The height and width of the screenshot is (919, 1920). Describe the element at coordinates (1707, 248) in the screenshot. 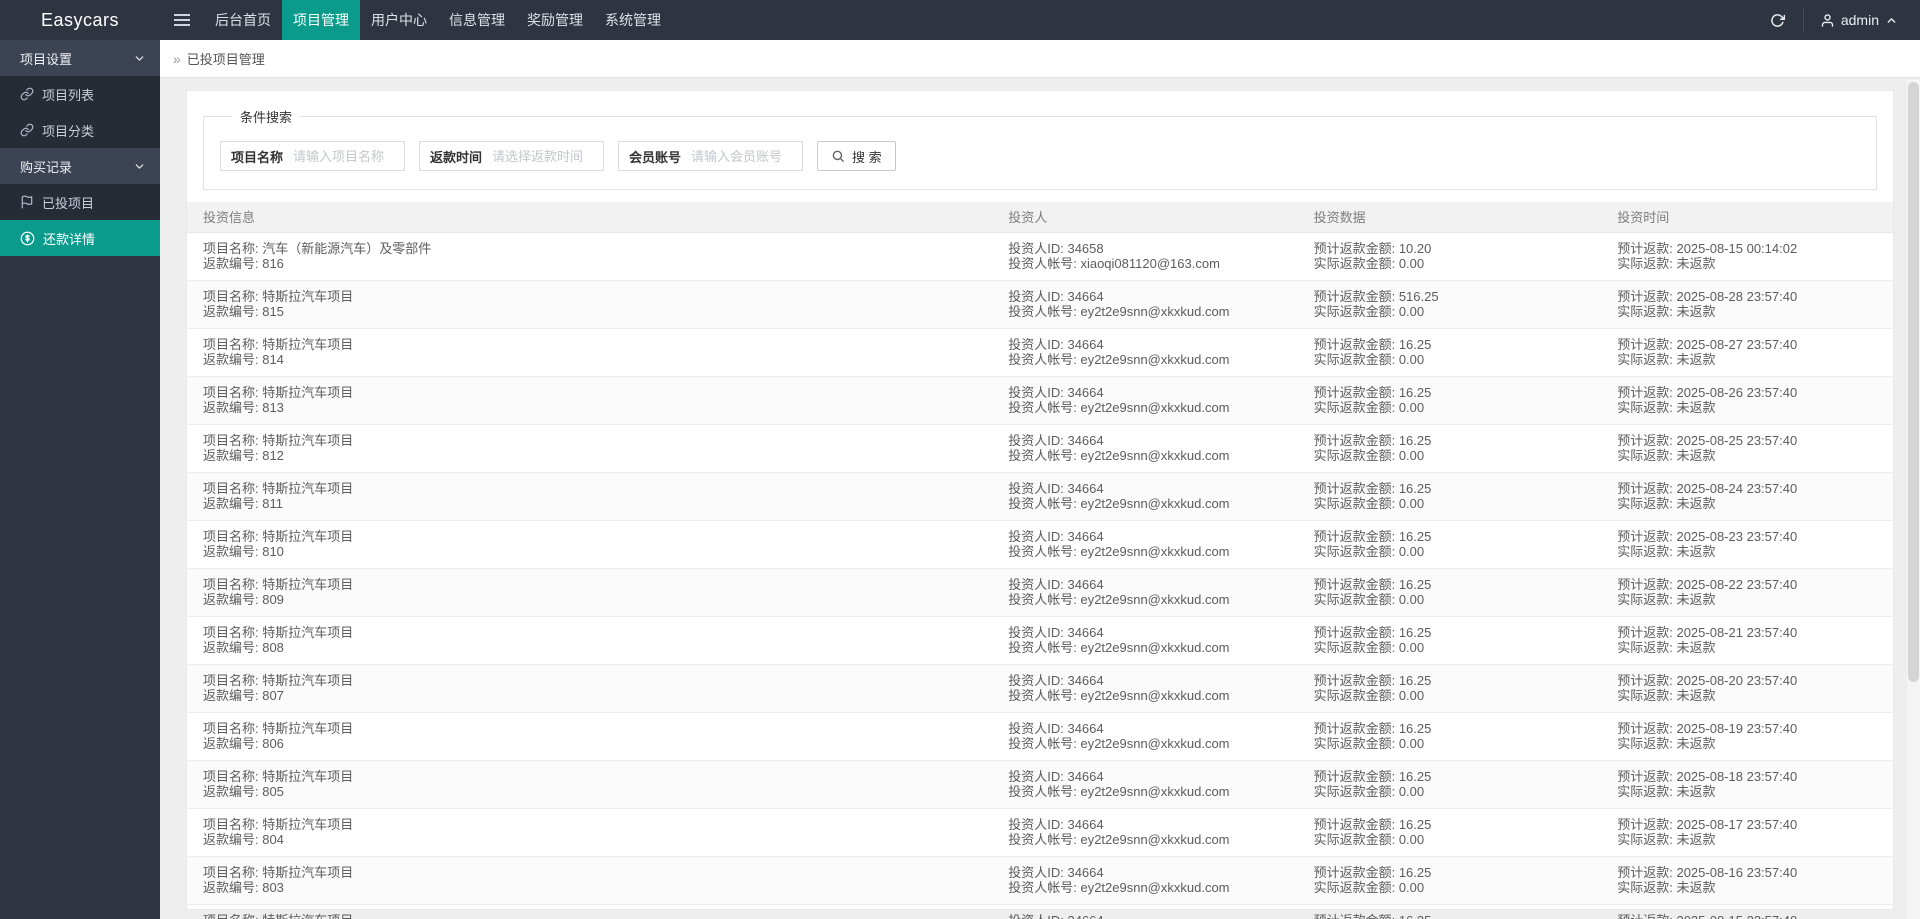

I see `cell-line: 预计返款: 2025-08-15 00:14:02` at that location.